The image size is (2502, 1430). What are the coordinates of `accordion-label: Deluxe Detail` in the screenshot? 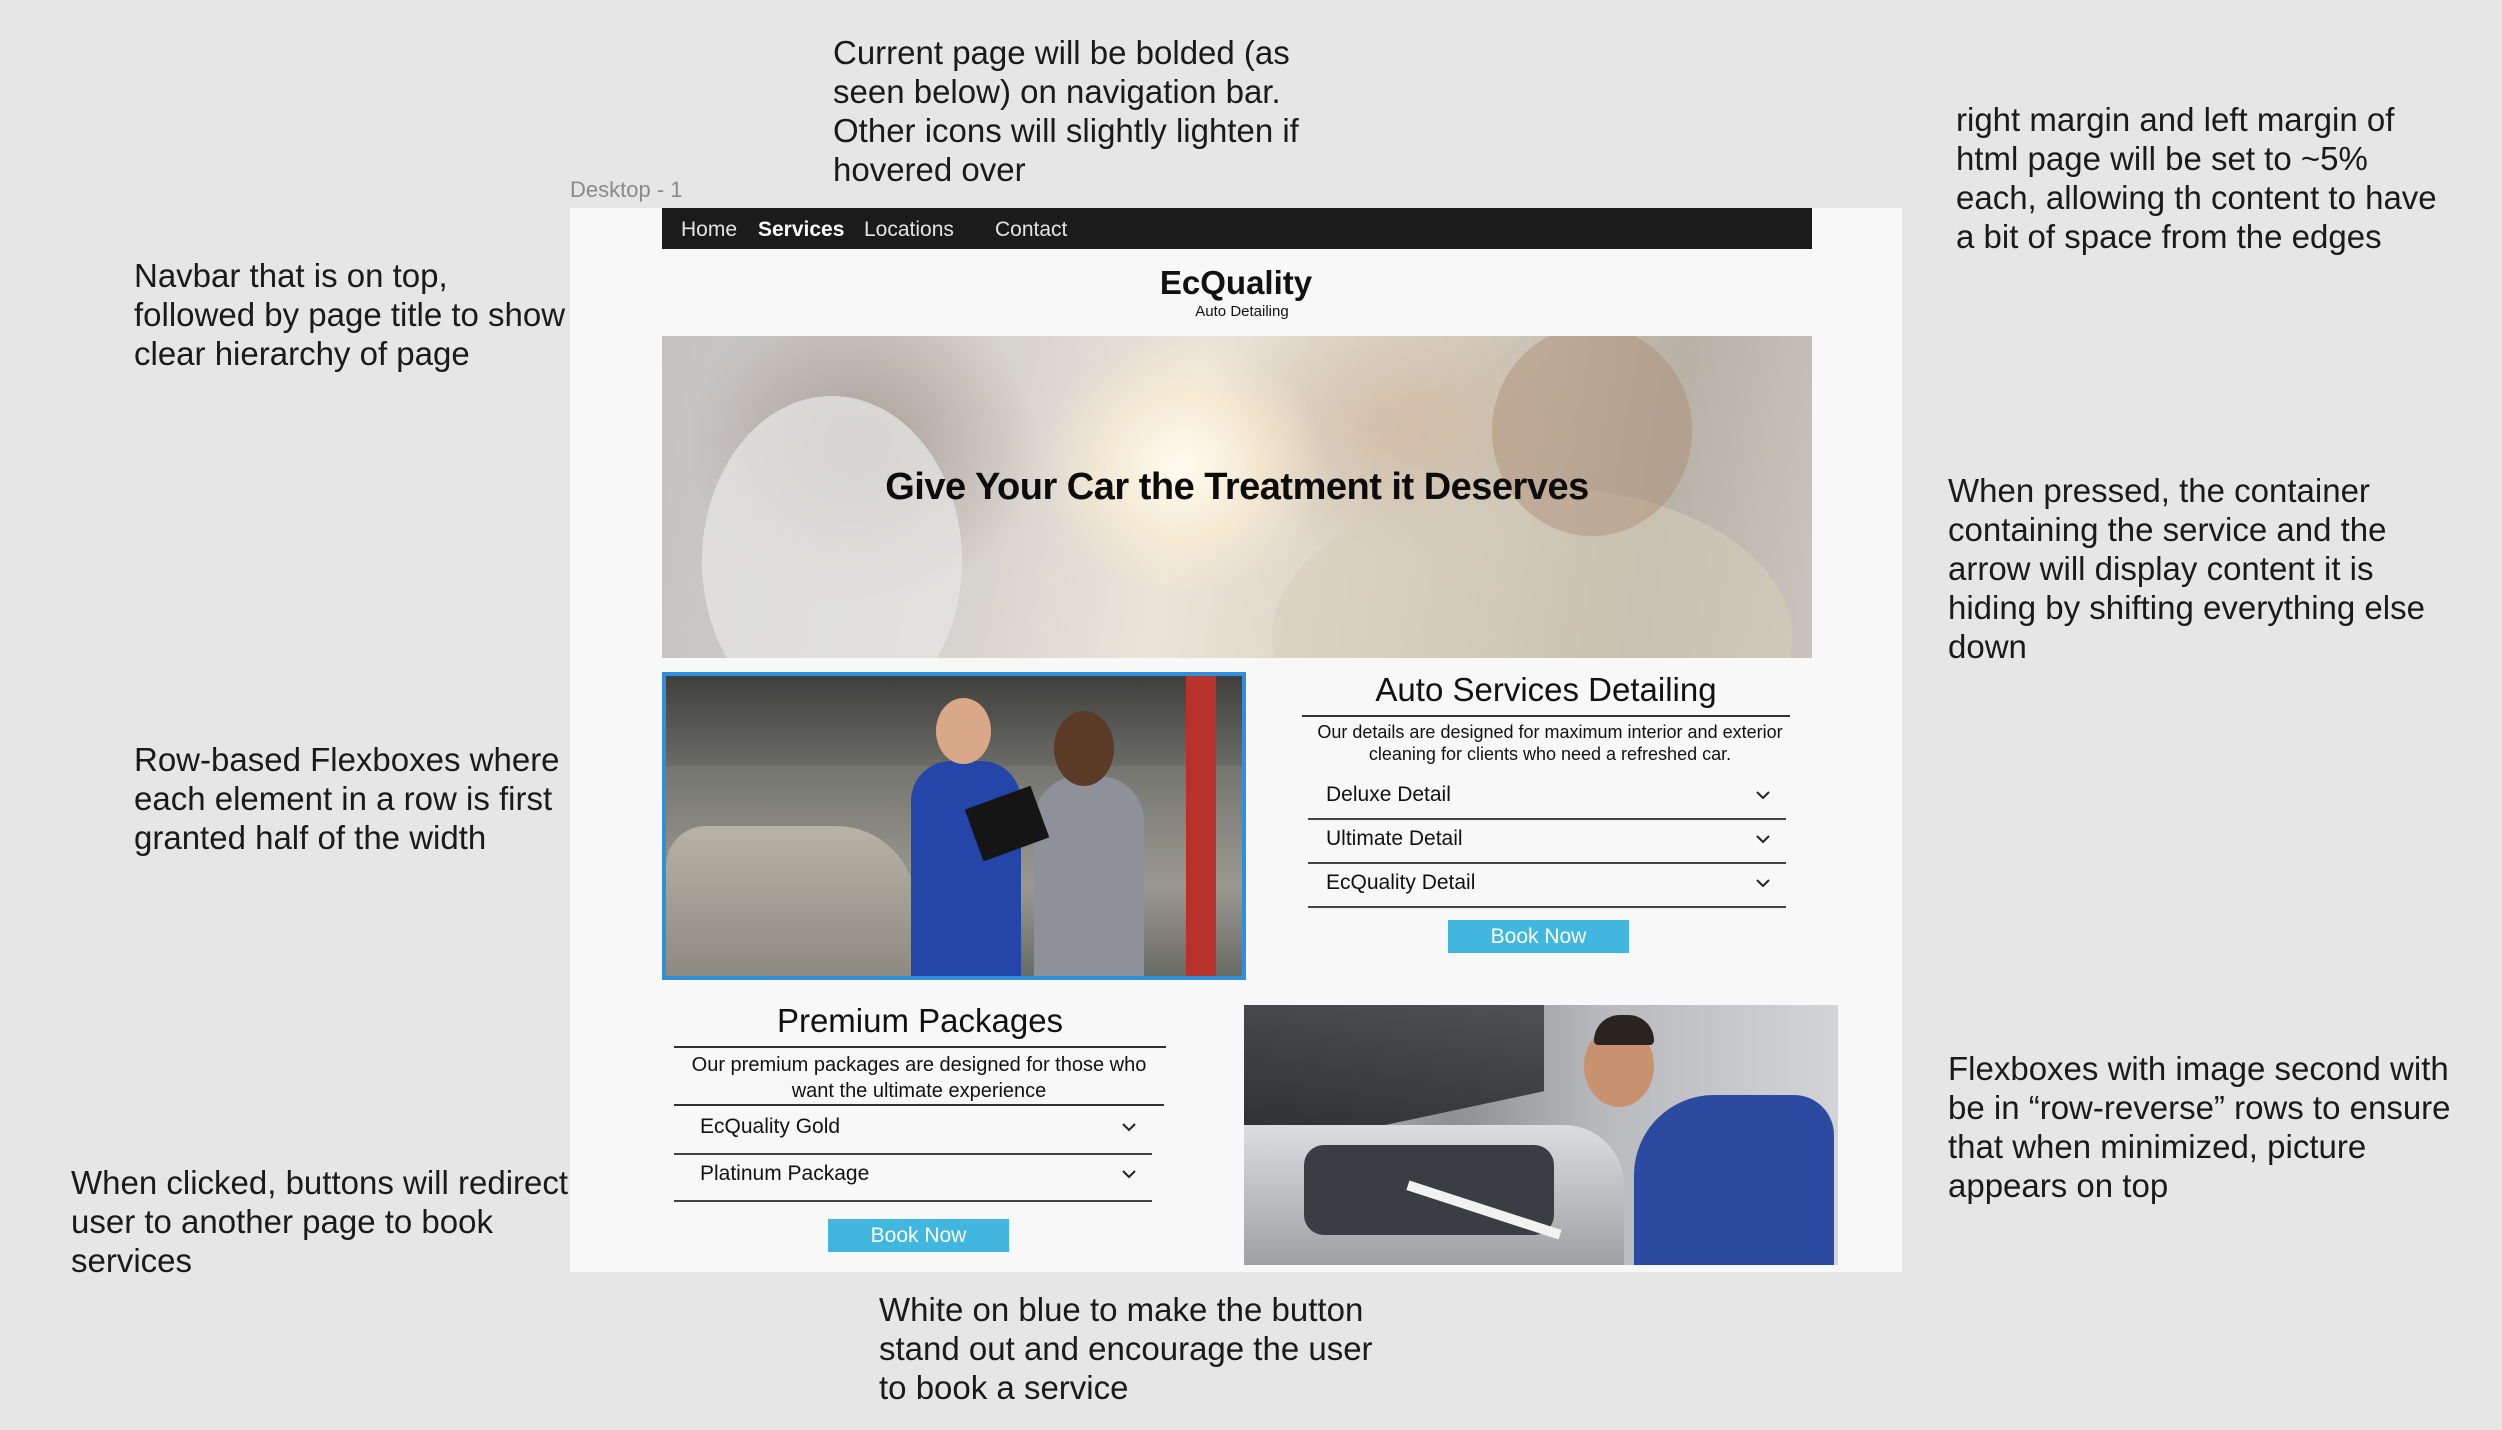 It's located at (1388, 794).